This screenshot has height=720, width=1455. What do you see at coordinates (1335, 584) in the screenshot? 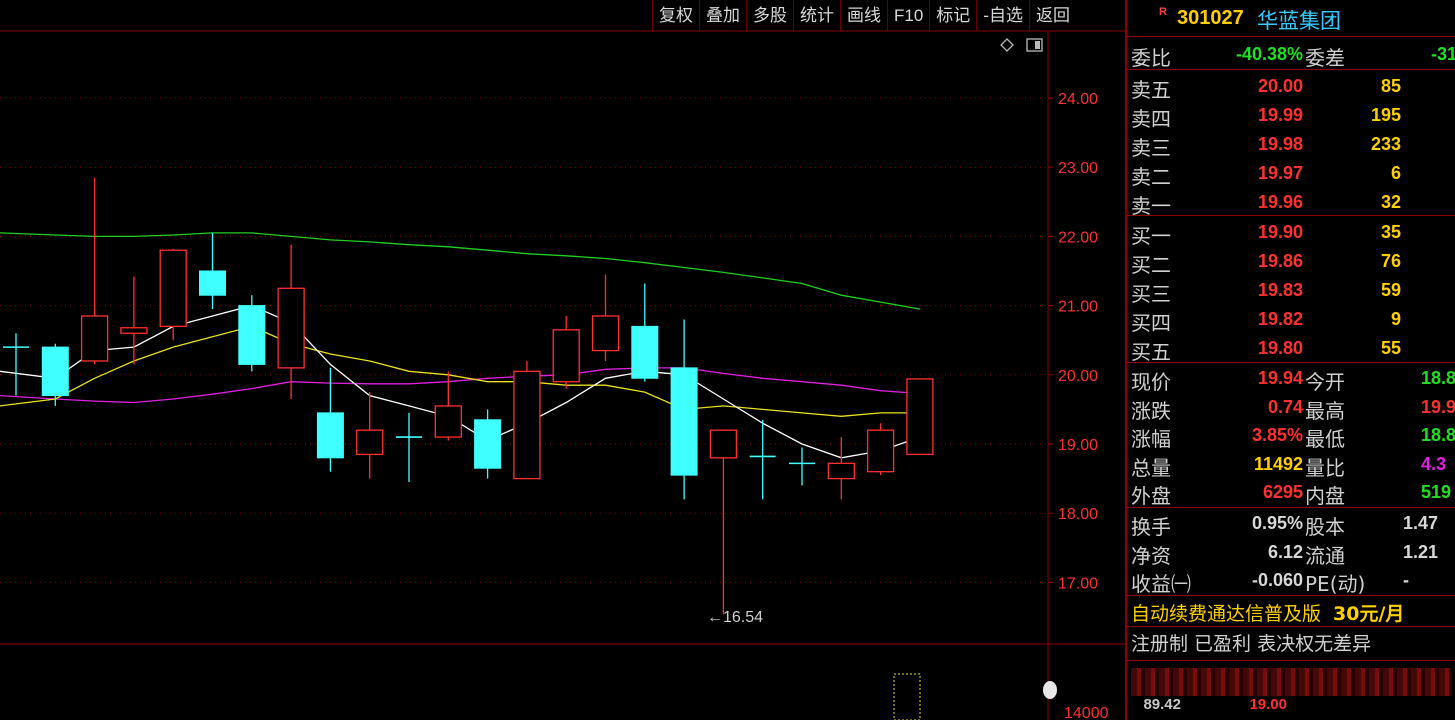
I see `fund-label: PE(动)` at bounding box center [1335, 584].